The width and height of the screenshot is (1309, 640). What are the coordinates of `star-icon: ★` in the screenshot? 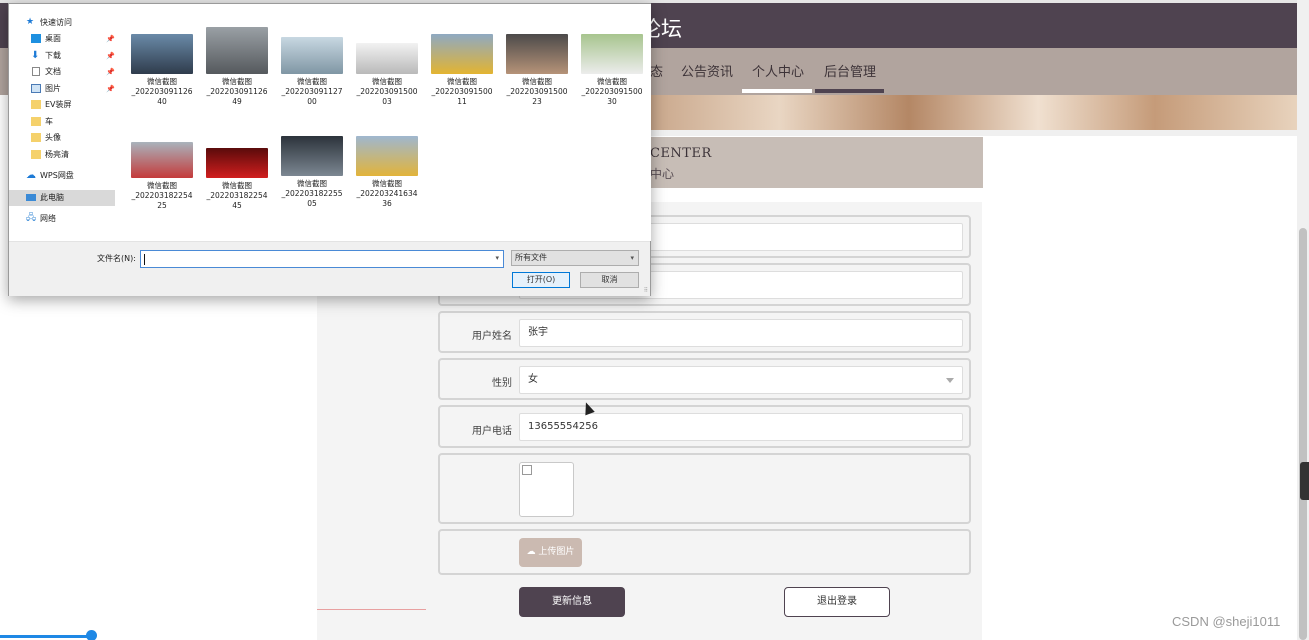 It's located at (30, 22).